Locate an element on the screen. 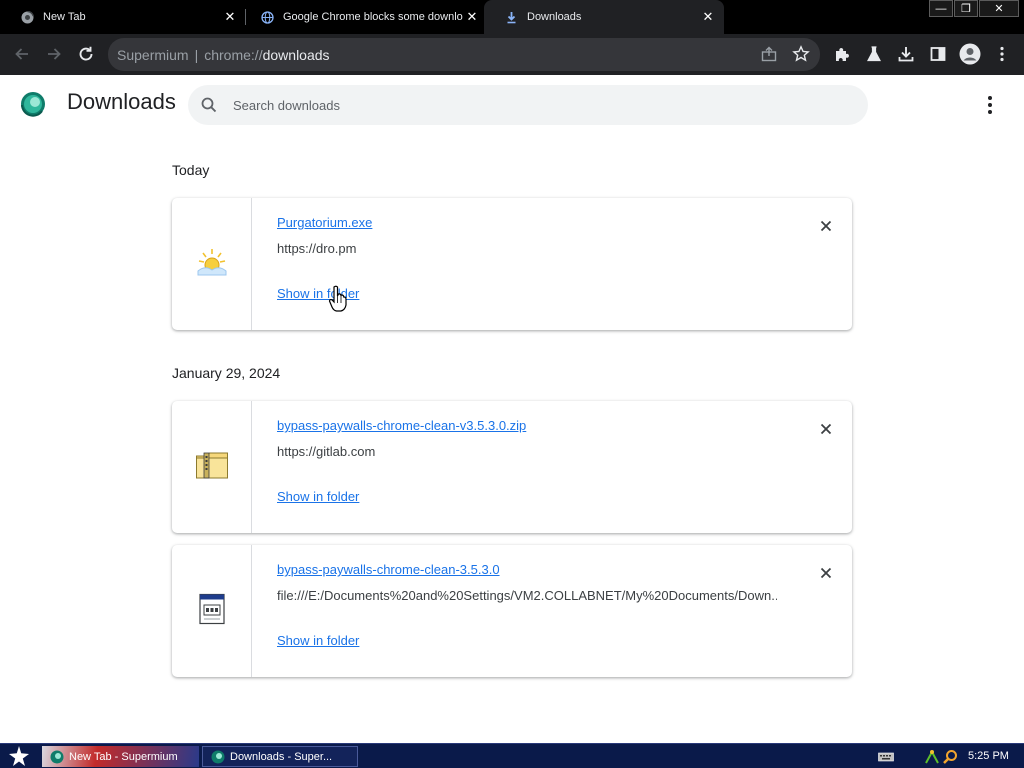 Image resolution: width=1024 pixels, height=768 pixels. browser-toolbar: Supermium | chrome:// downloads is located at coordinates (512, 54).